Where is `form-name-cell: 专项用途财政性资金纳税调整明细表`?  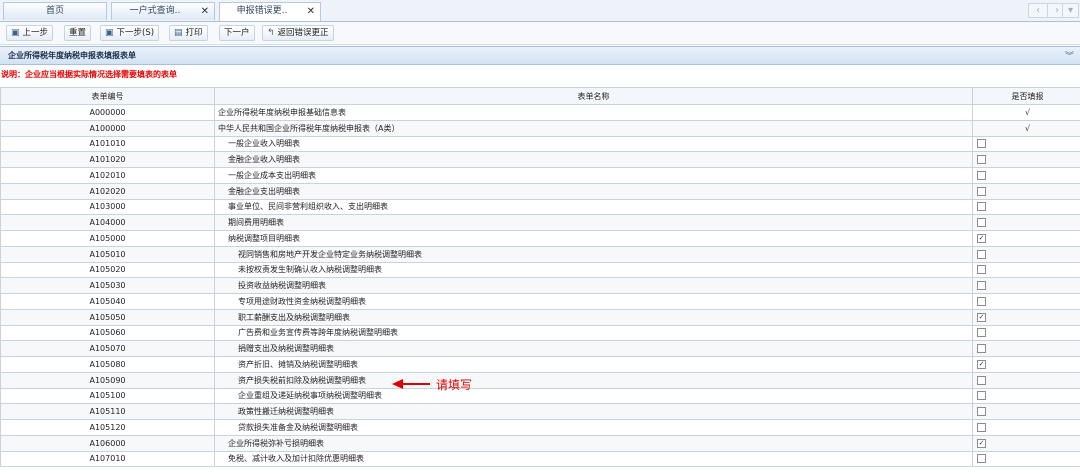 form-name-cell: 专项用途财政性资金纳税调整明细表 is located at coordinates (593, 301).